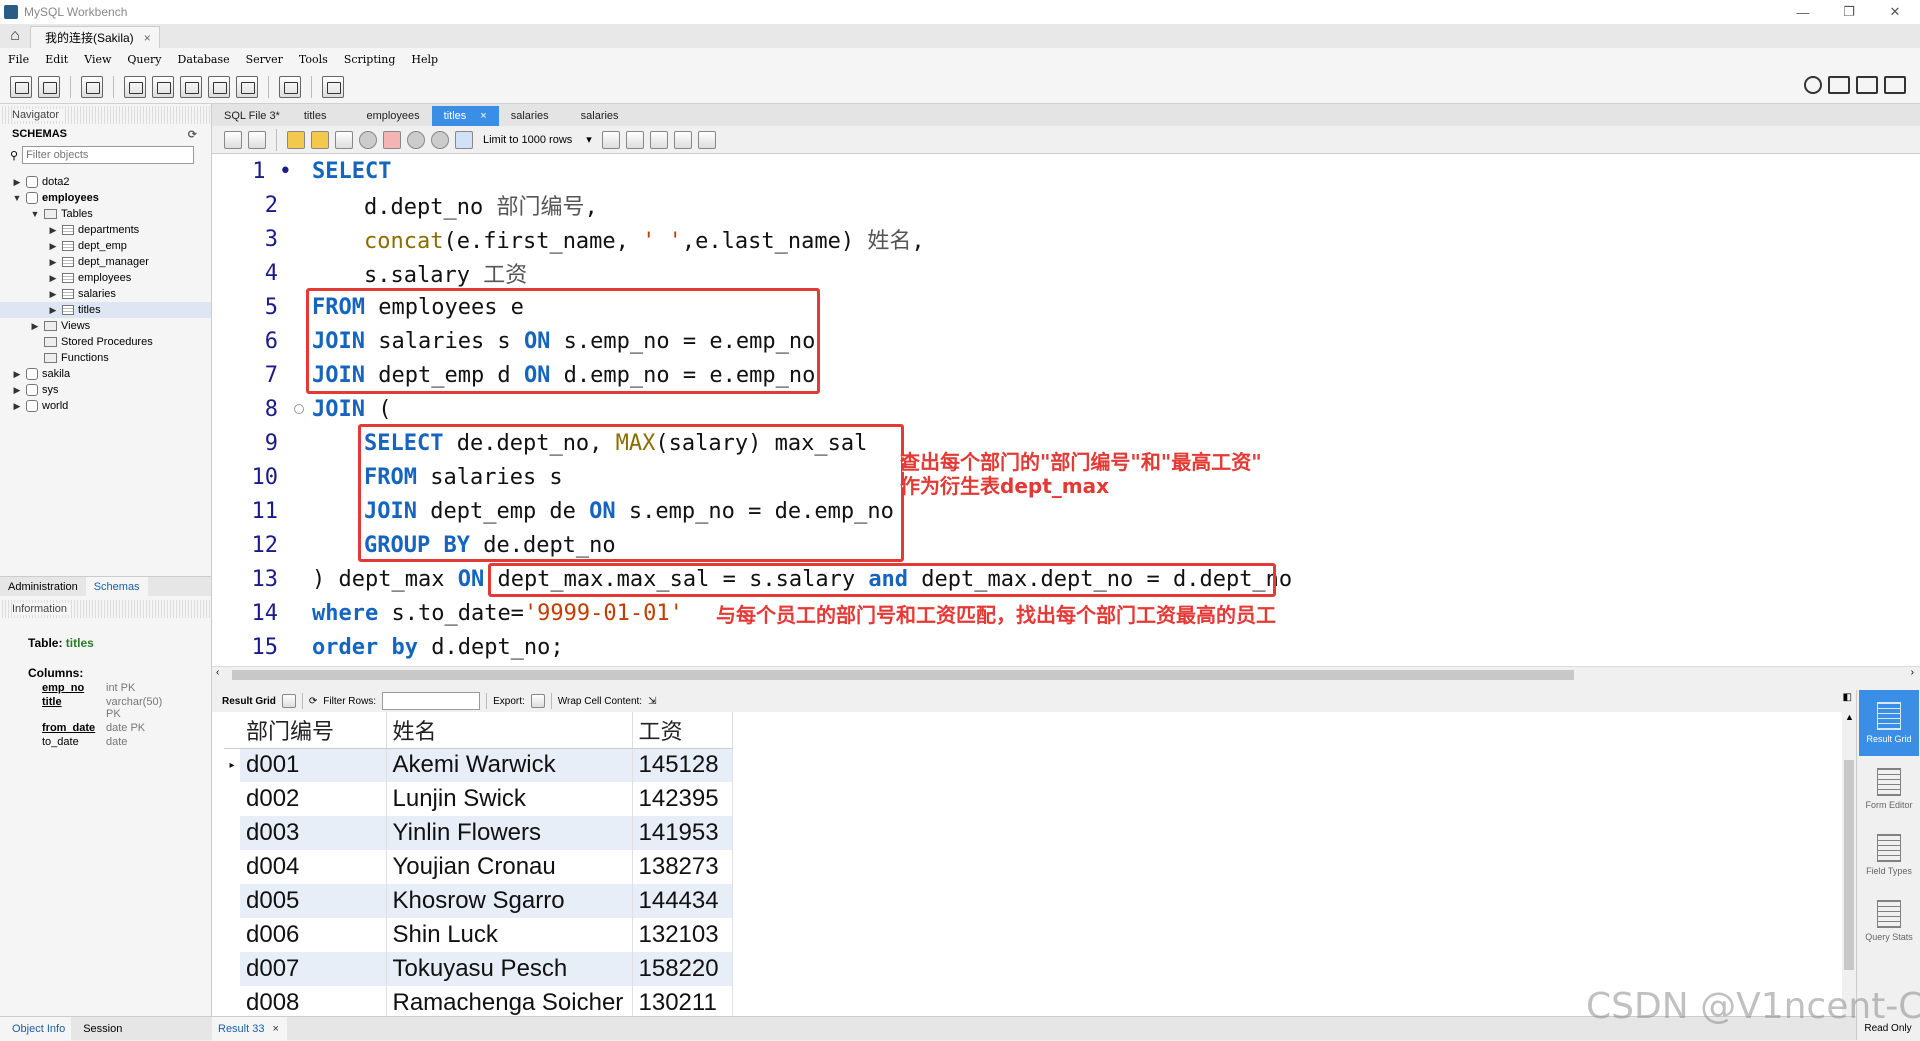  I want to click on schema-dota2: ▶ dota2, so click(105, 182).